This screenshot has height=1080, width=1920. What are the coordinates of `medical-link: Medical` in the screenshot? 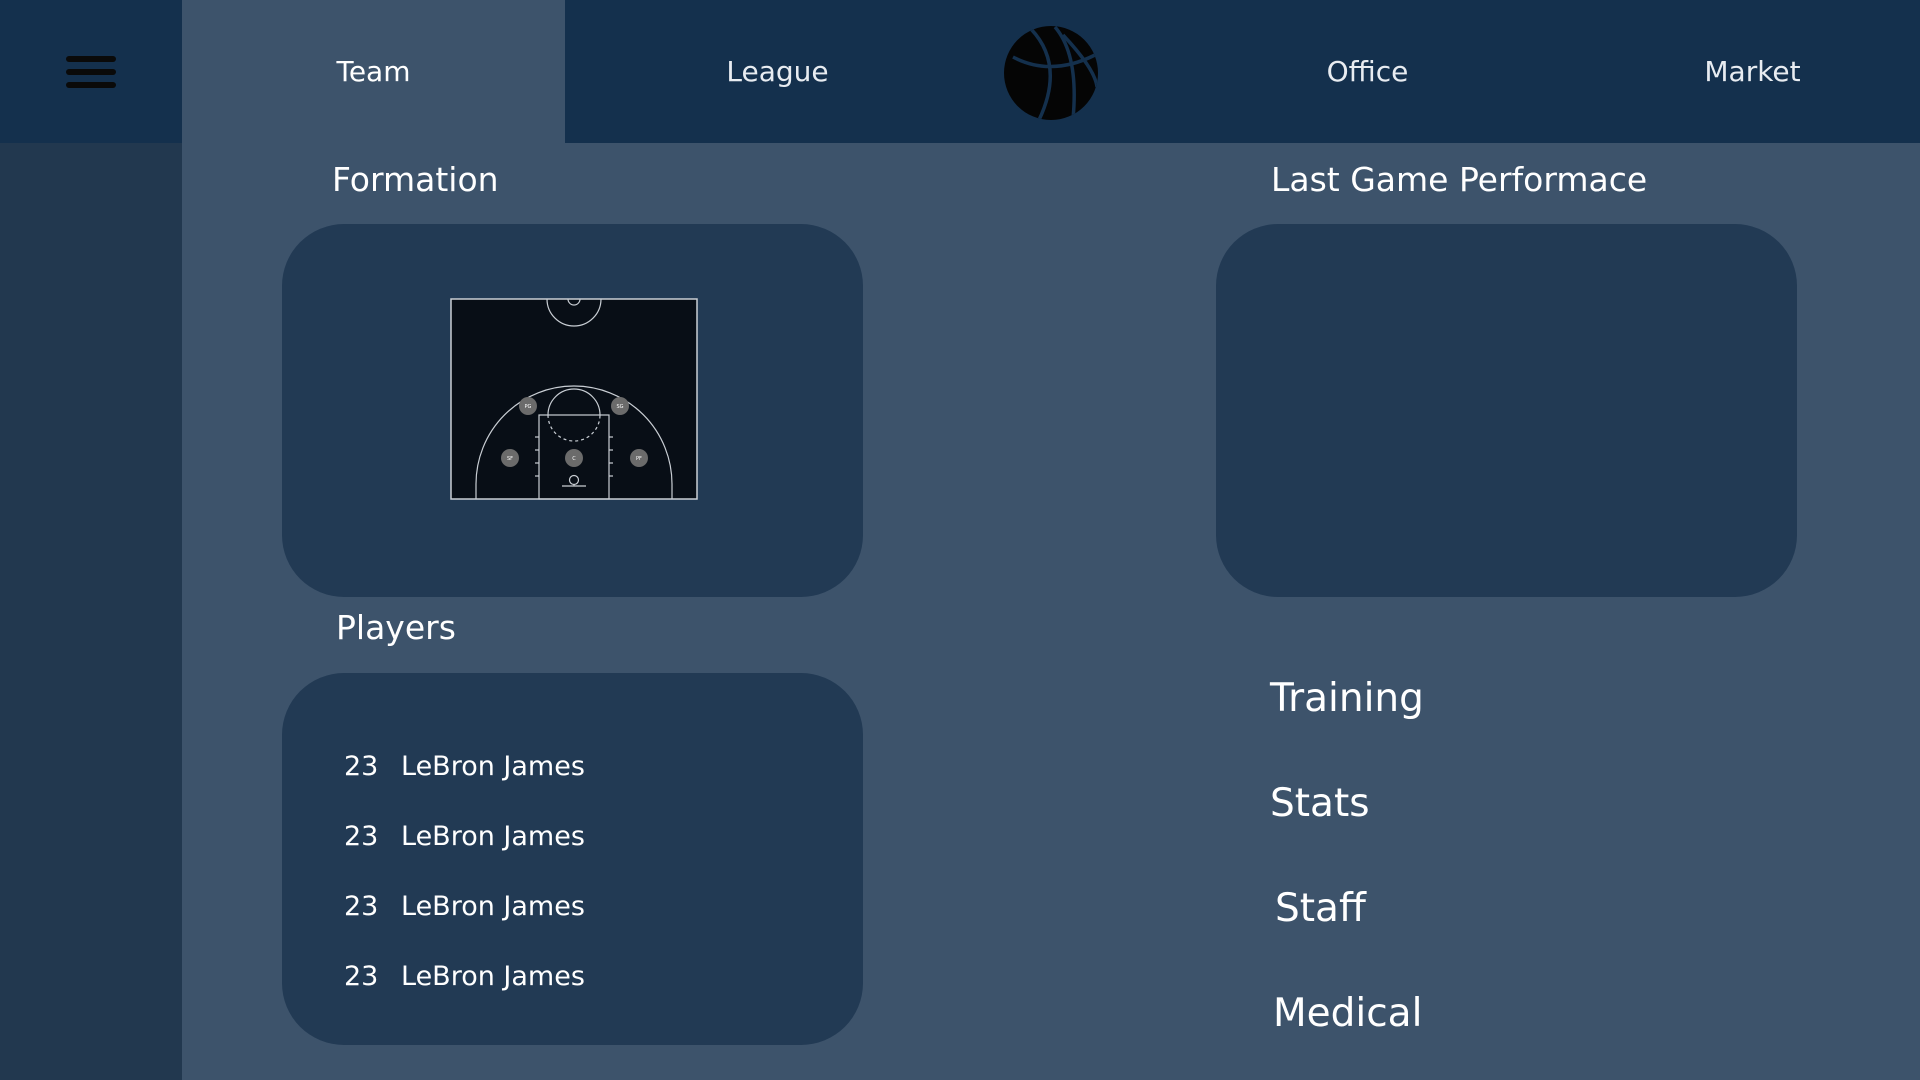 It's located at (1347, 1013).